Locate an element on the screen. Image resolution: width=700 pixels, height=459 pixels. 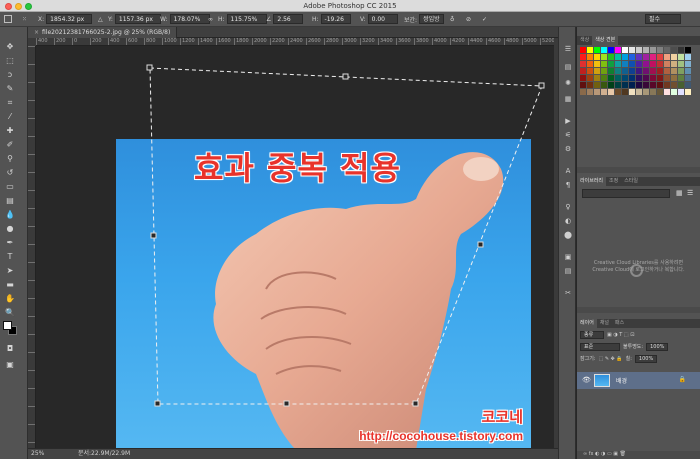
cancel-transform-button: ⊘ is located at coordinates (468, 19).